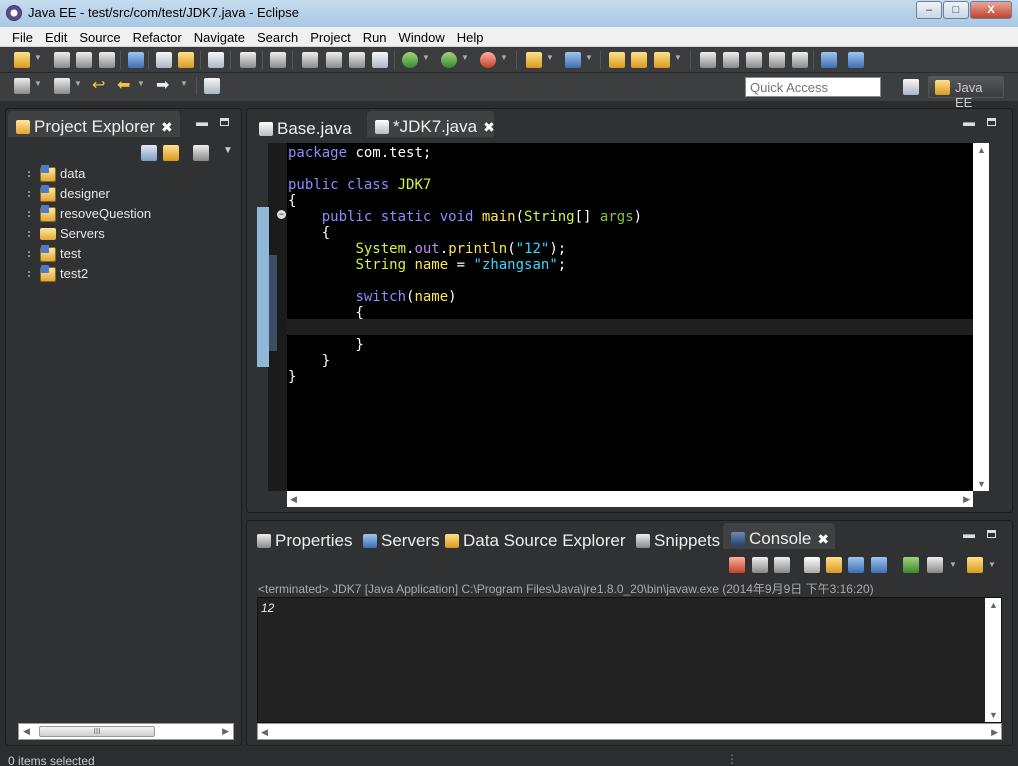 Image resolution: width=1018 pixels, height=766 pixels. What do you see at coordinates (410, 60) in the screenshot?
I see `debug-icon` at bounding box center [410, 60].